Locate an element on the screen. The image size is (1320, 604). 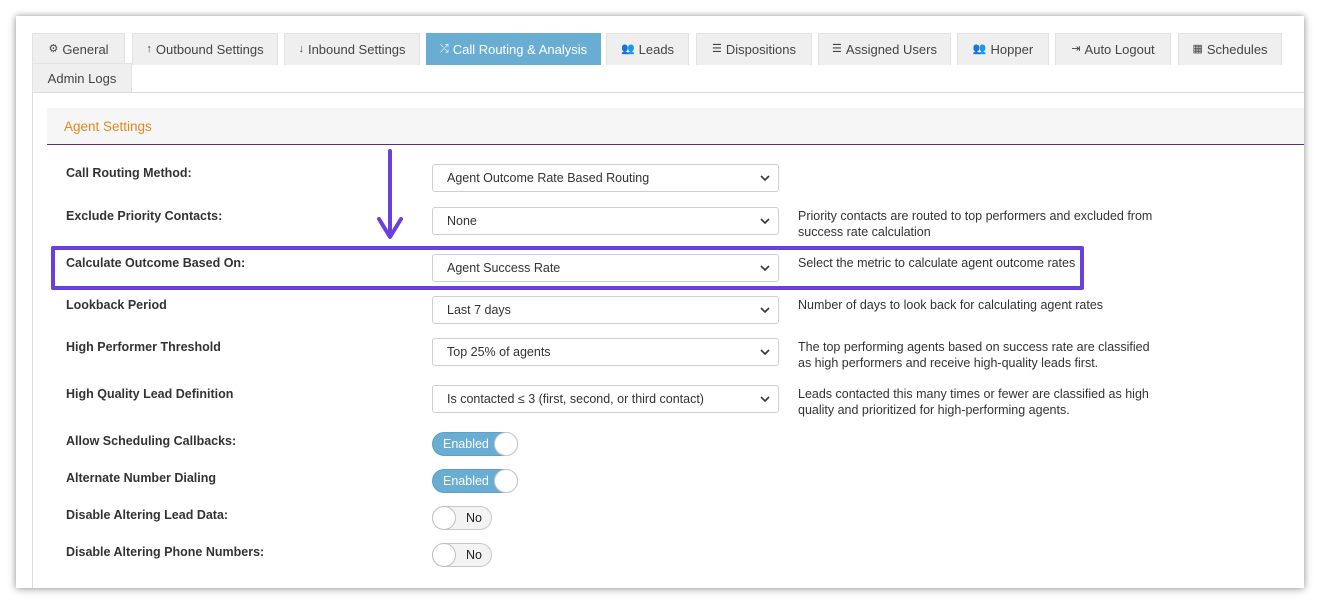
tab-label: Inbound Settings is located at coordinates (356, 49).